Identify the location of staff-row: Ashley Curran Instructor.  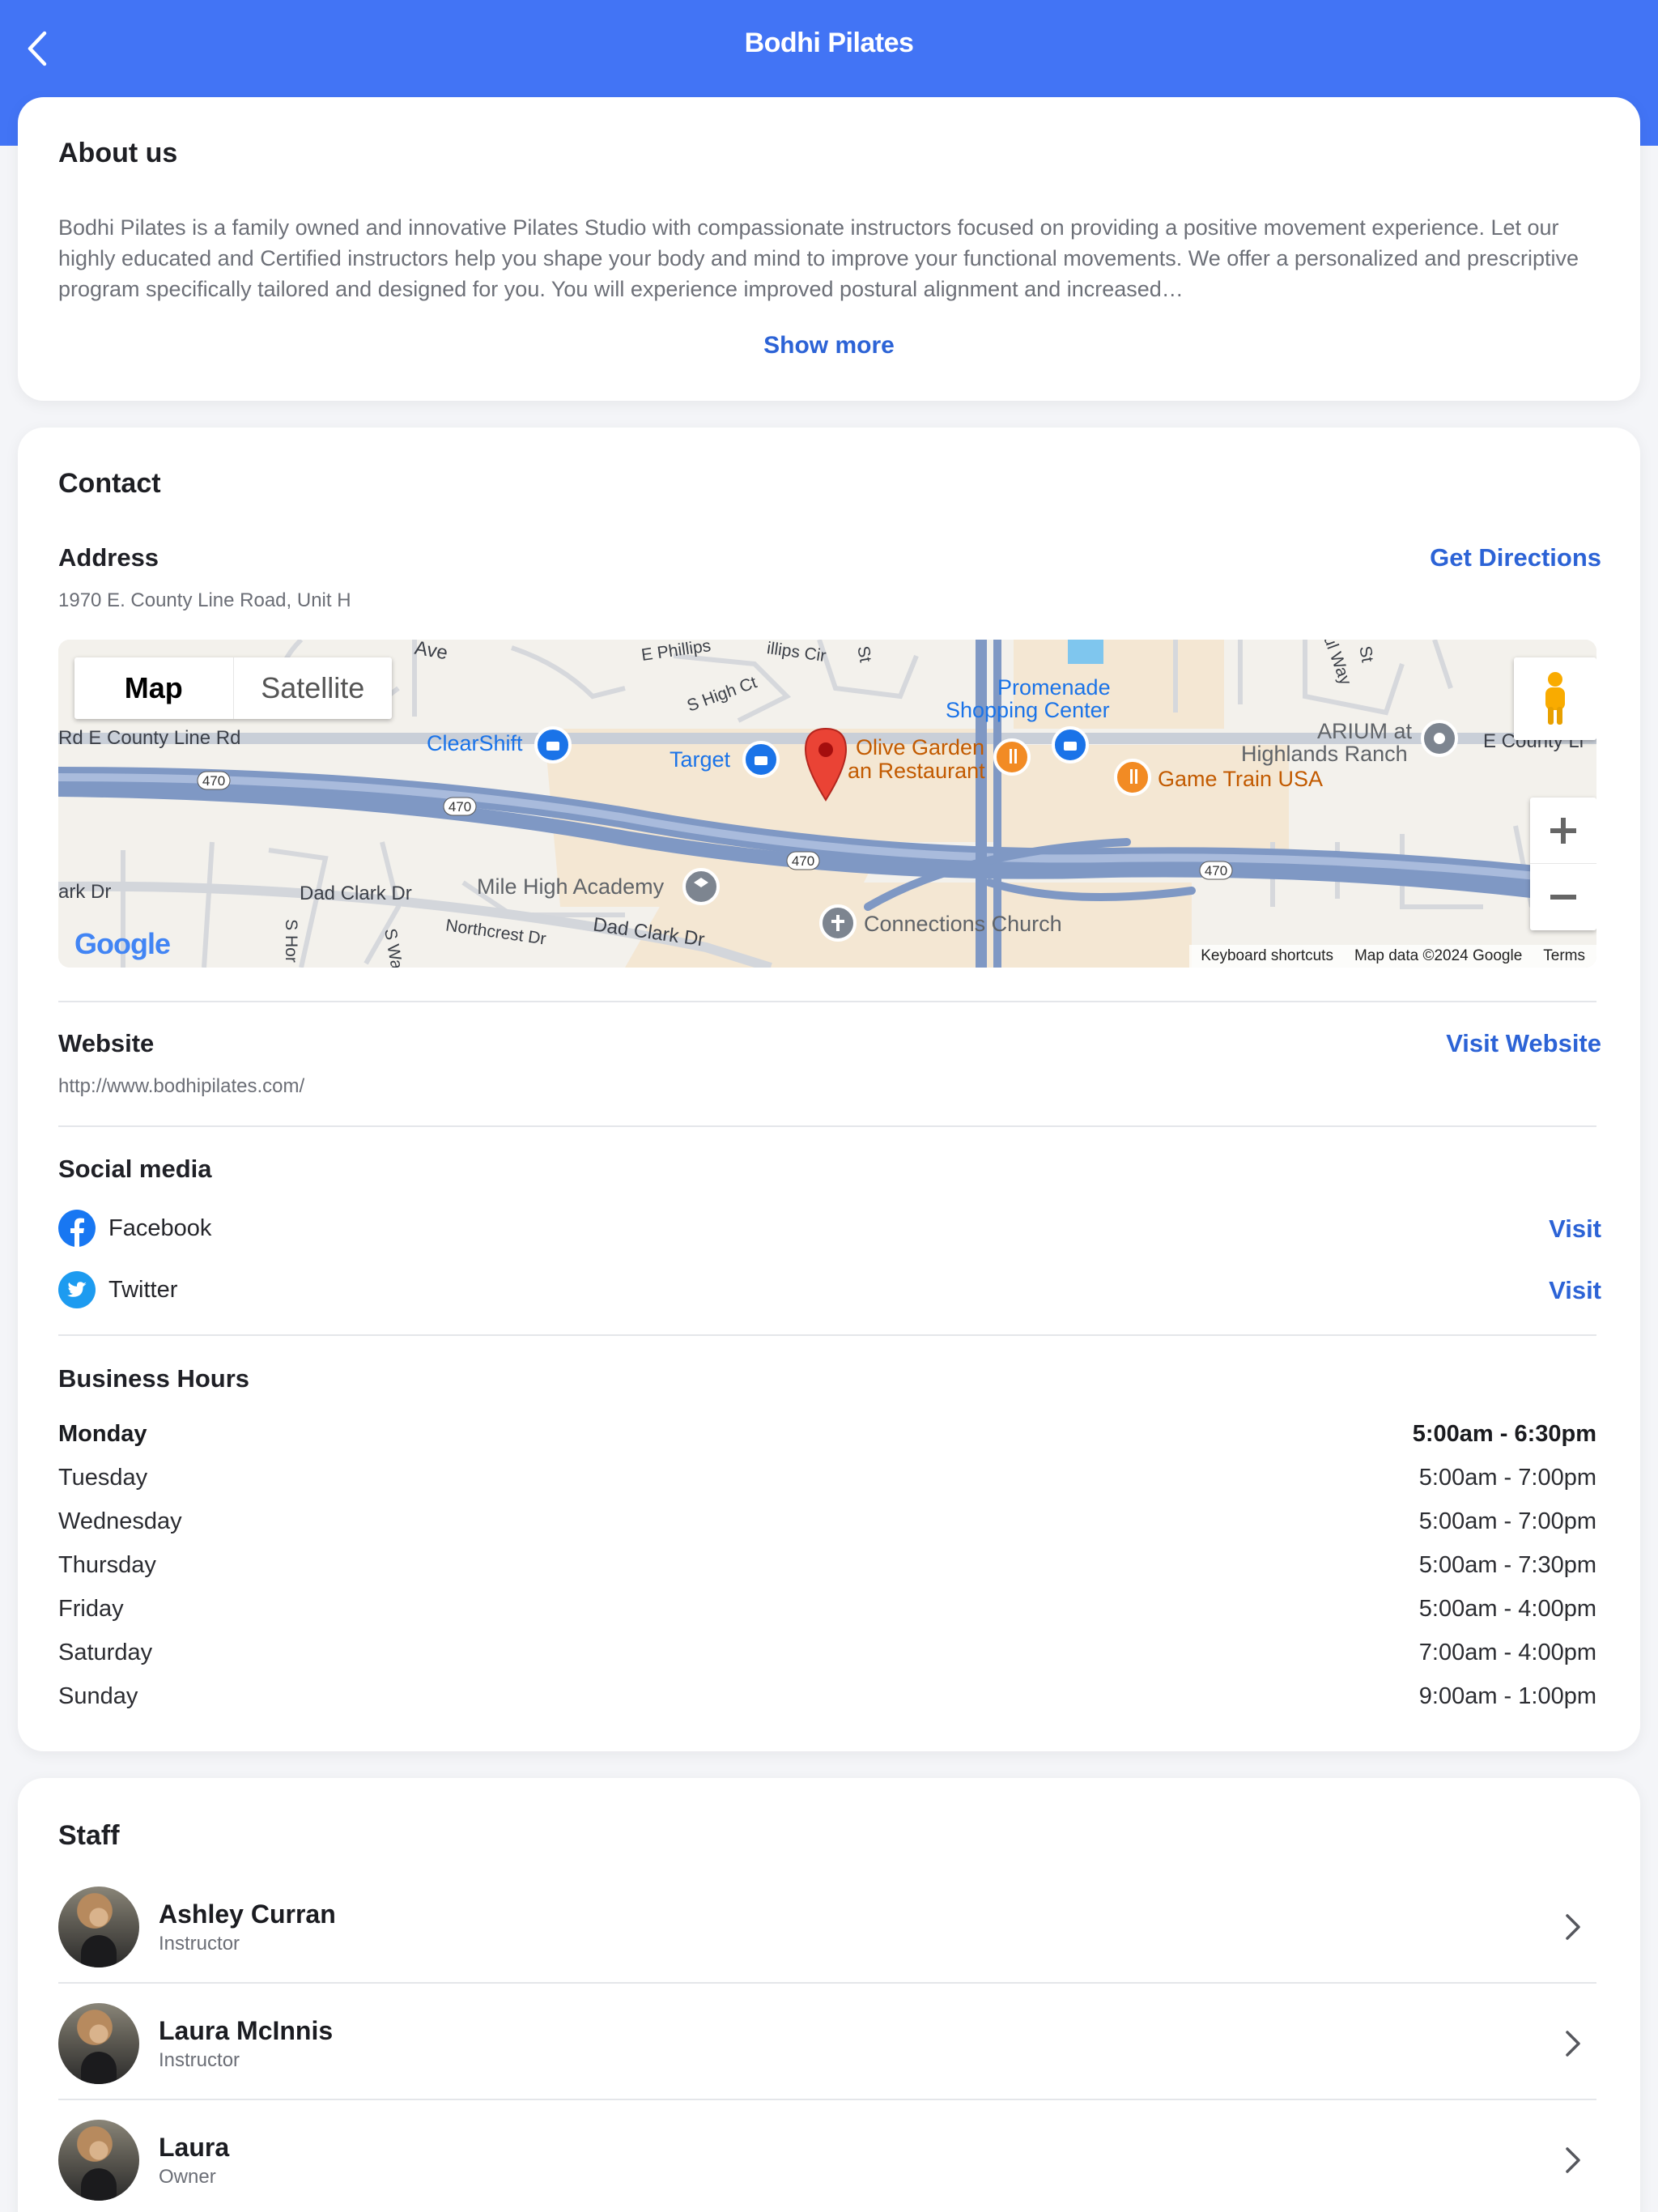
(827, 1927).